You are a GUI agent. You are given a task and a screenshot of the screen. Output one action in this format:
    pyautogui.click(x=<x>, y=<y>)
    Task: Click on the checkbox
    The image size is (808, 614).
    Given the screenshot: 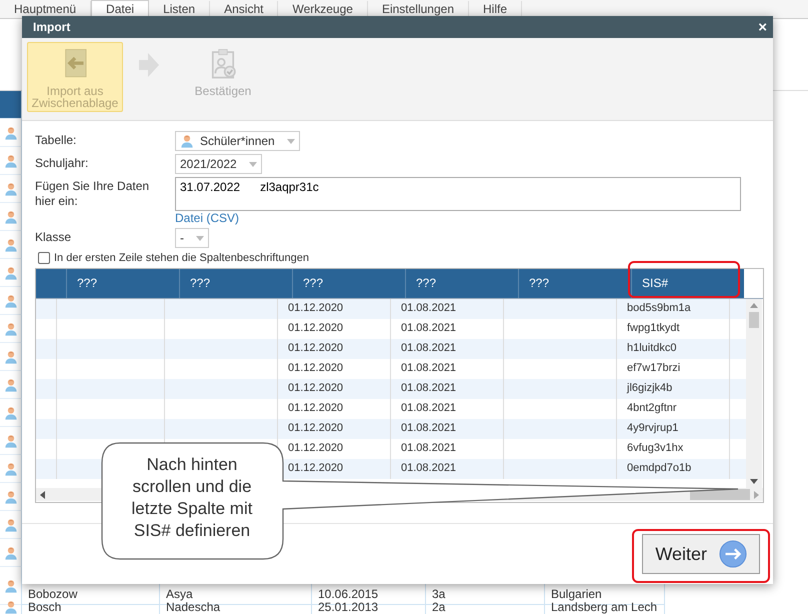 What is the action you would take?
    pyautogui.click(x=44, y=258)
    